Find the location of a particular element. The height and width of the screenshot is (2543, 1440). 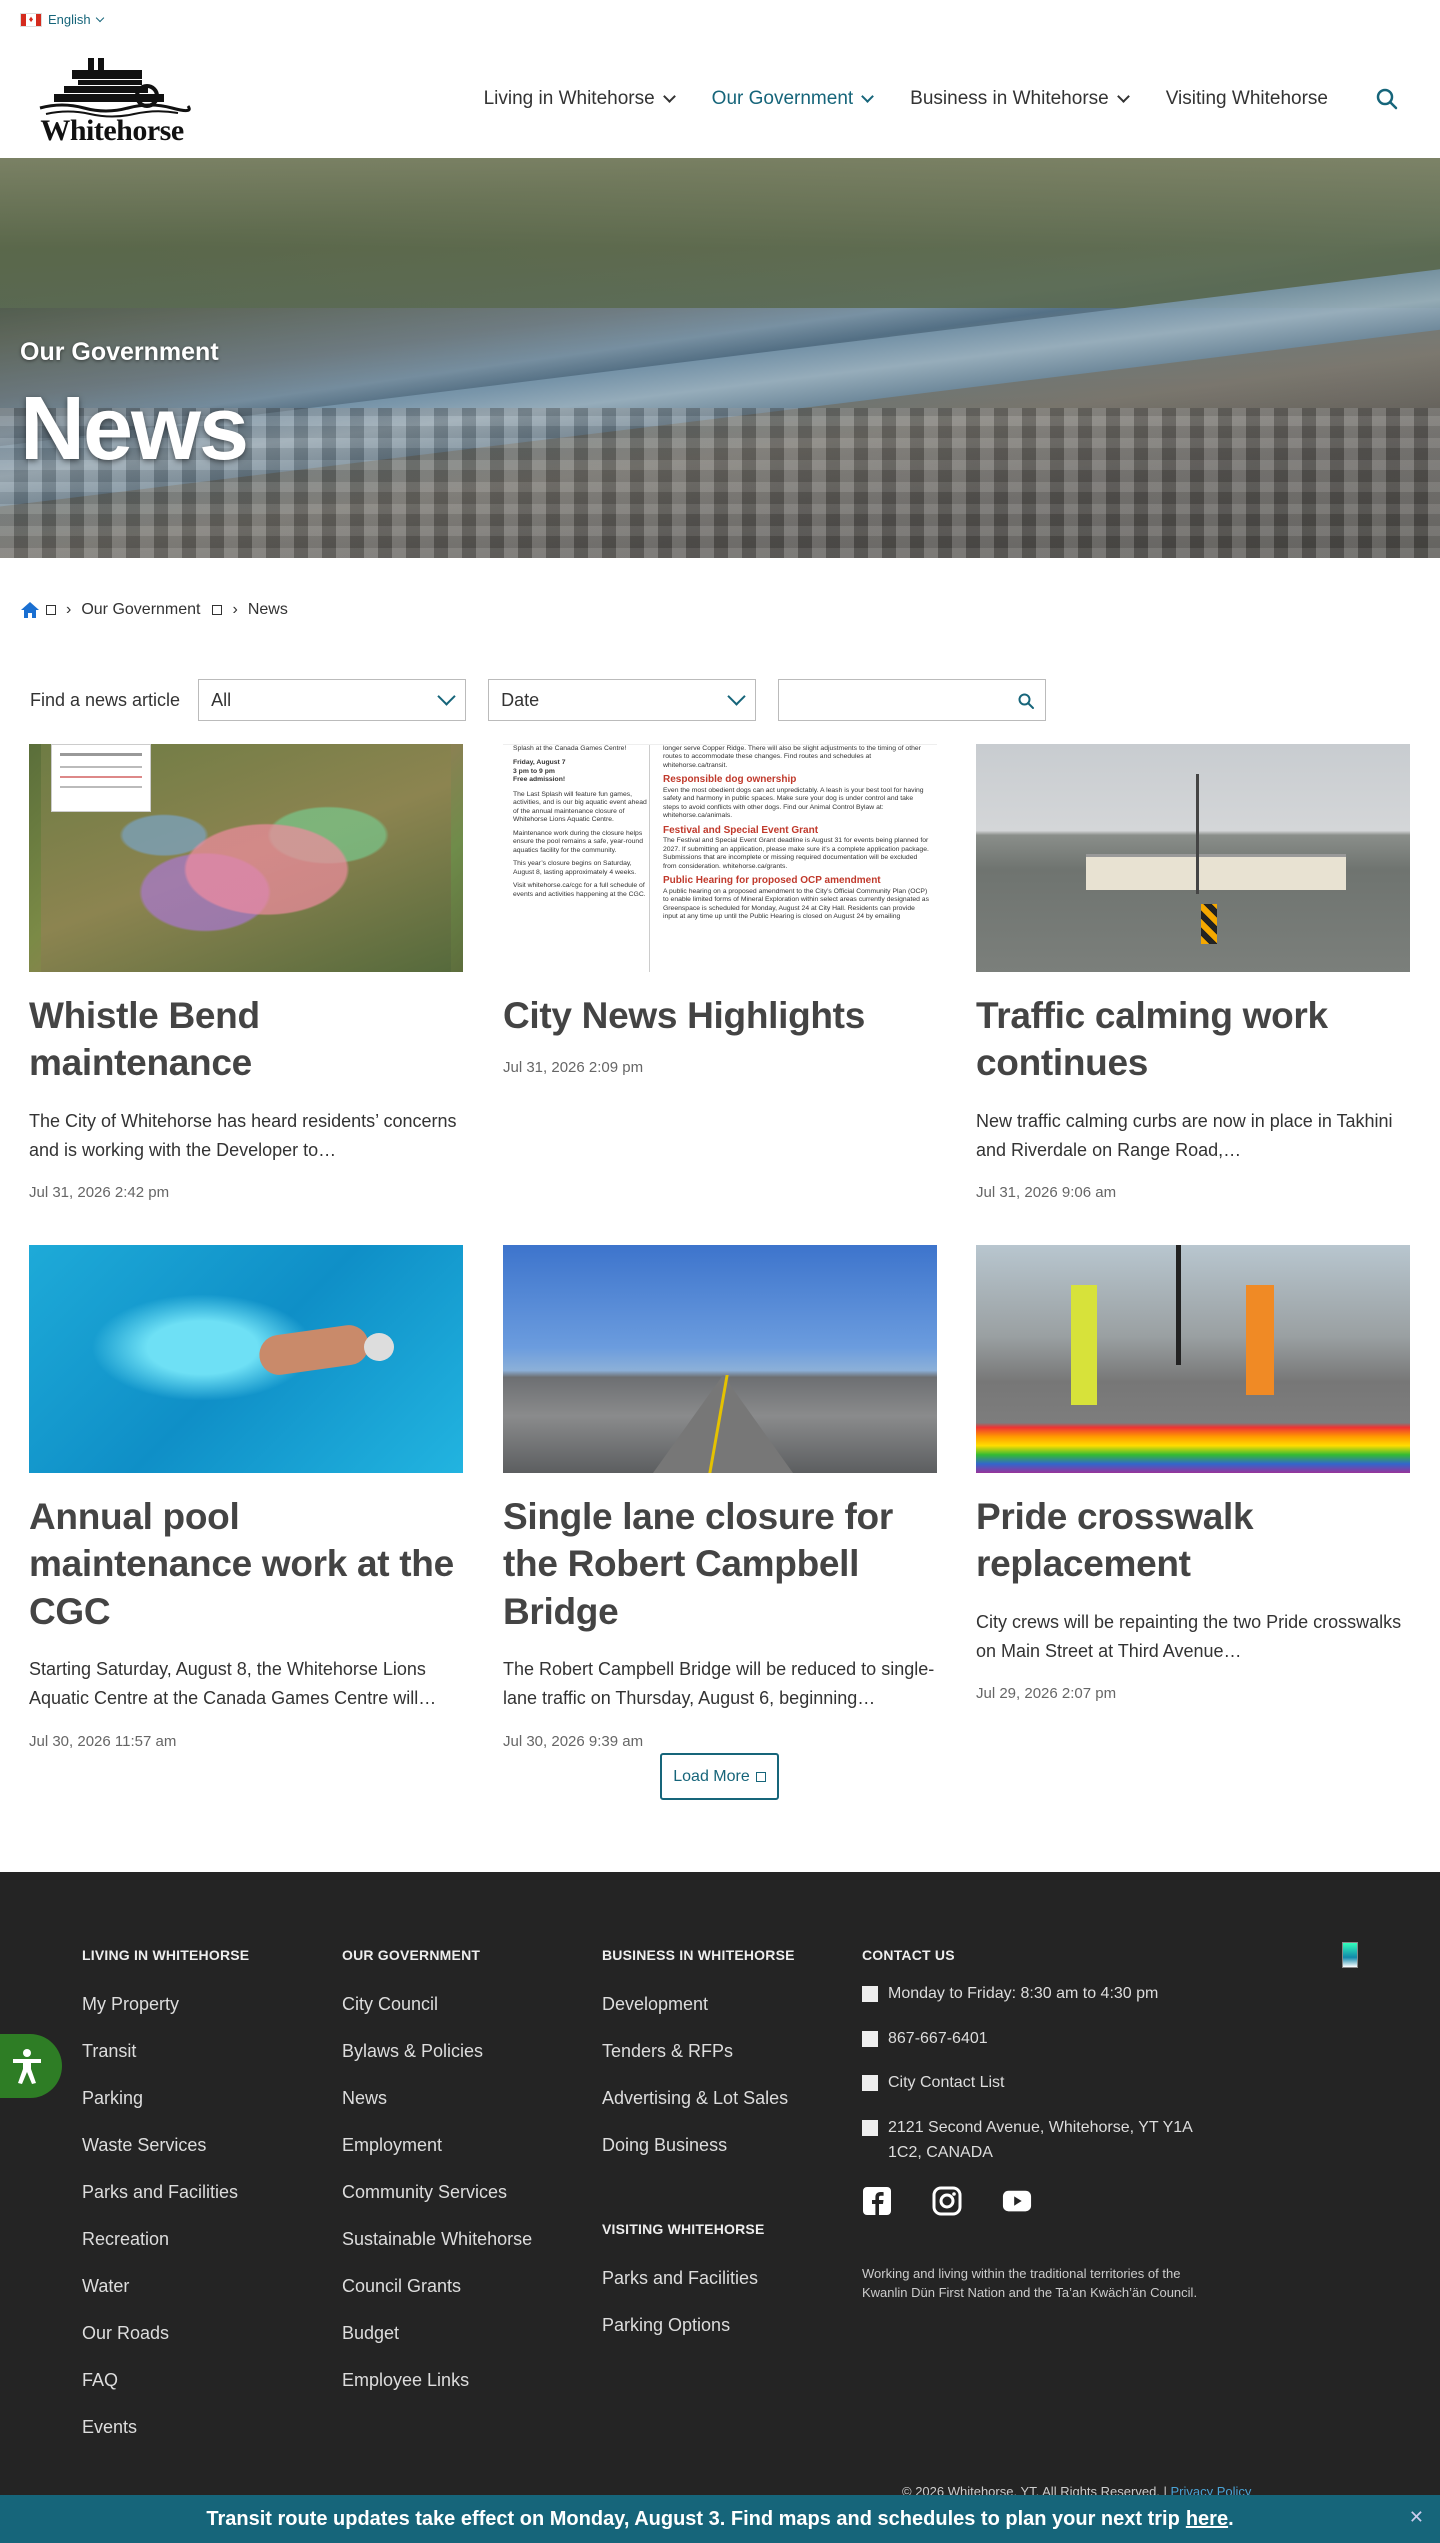

footer-link: Water is located at coordinates (165, 2286).